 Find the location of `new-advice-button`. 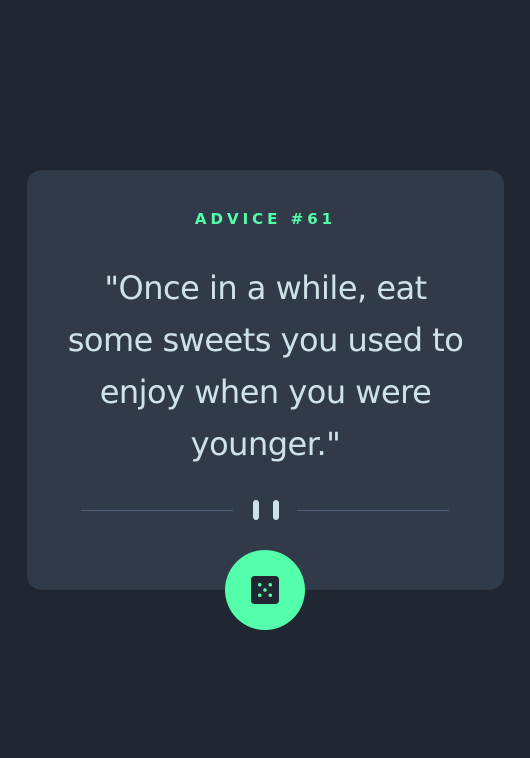

new-advice-button is located at coordinates (265, 590).